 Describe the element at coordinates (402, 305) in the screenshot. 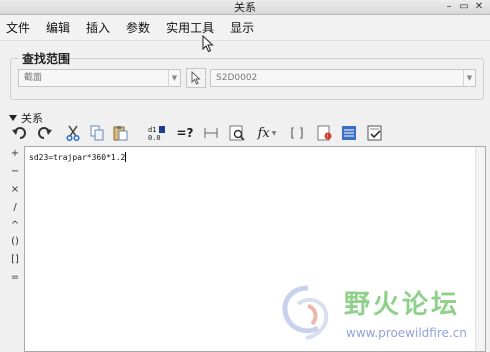

I see `watermark-text: 野火论坛` at that location.